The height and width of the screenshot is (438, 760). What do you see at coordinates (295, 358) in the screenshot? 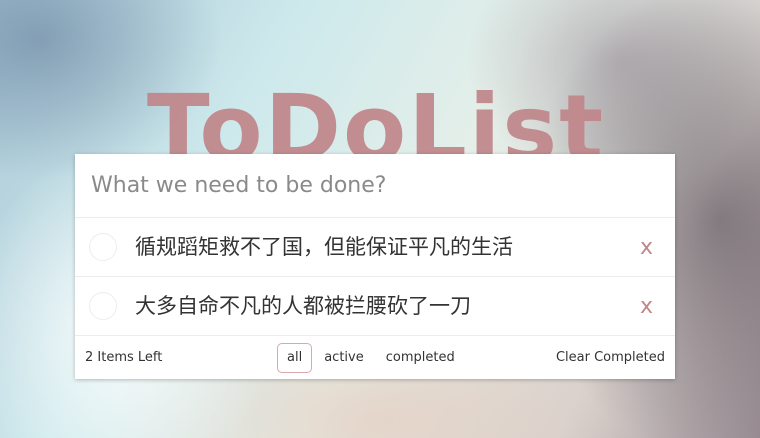
I see `filter-all: all` at bounding box center [295, 358].